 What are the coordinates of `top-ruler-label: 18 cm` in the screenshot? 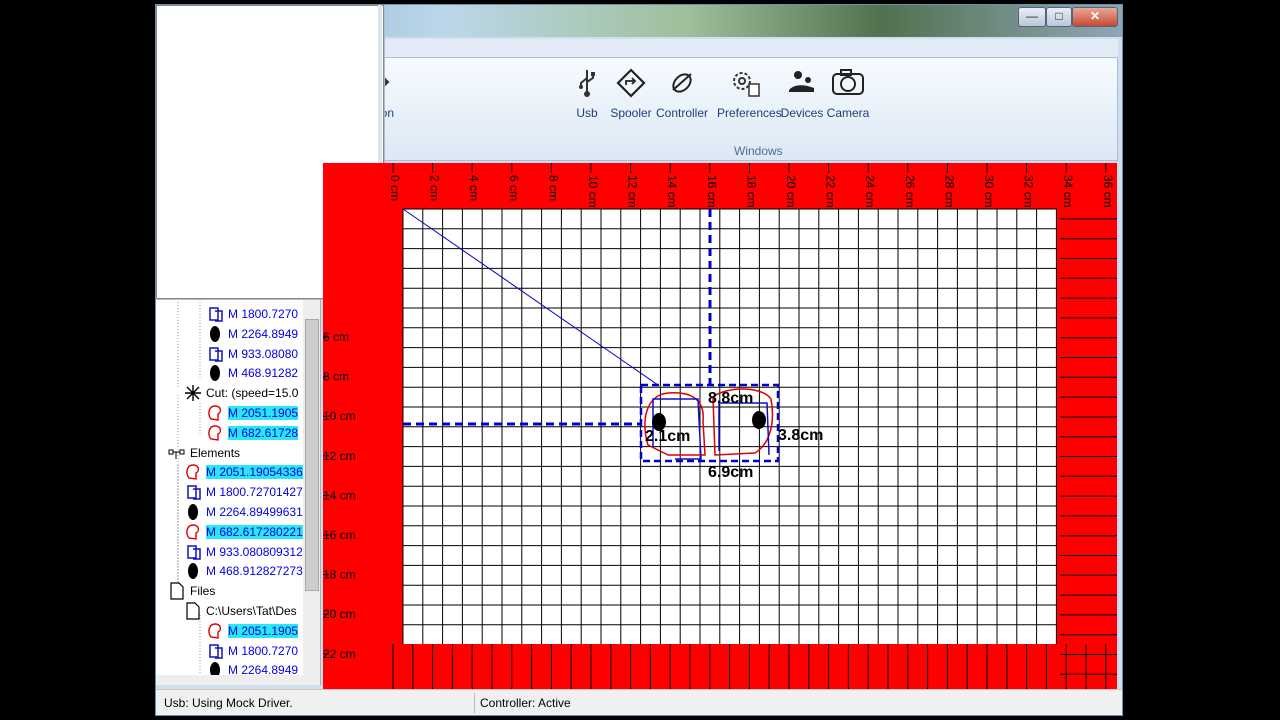 It's located at (751, 191).